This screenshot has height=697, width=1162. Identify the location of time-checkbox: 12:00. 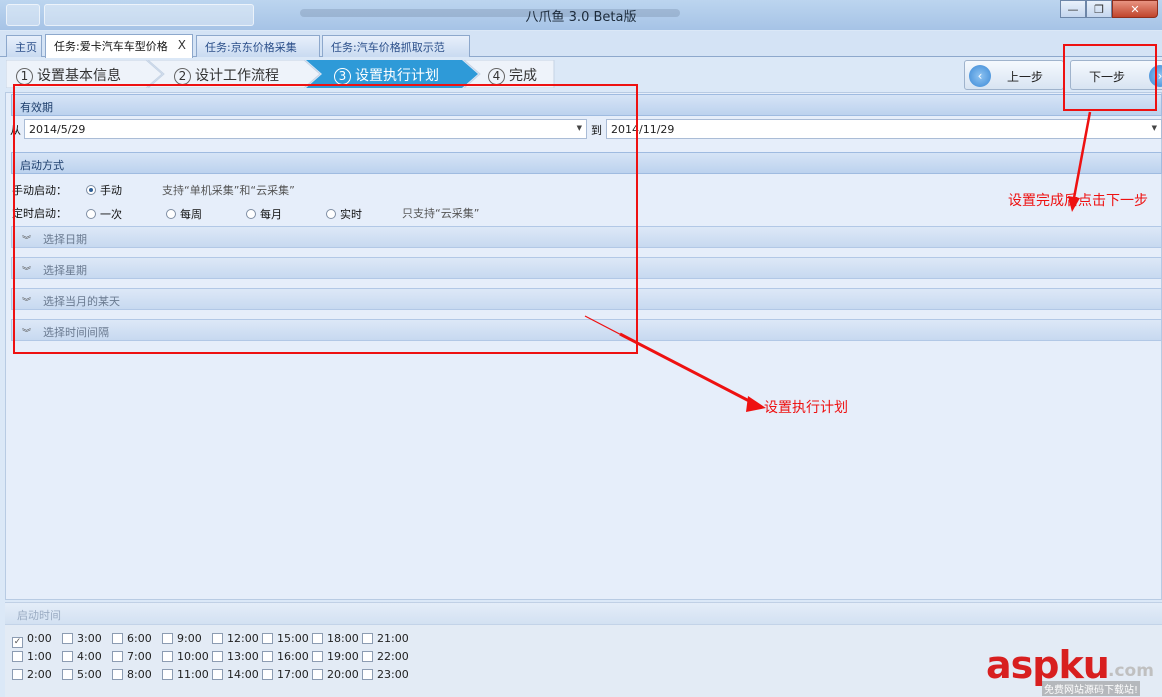
(235, 638).